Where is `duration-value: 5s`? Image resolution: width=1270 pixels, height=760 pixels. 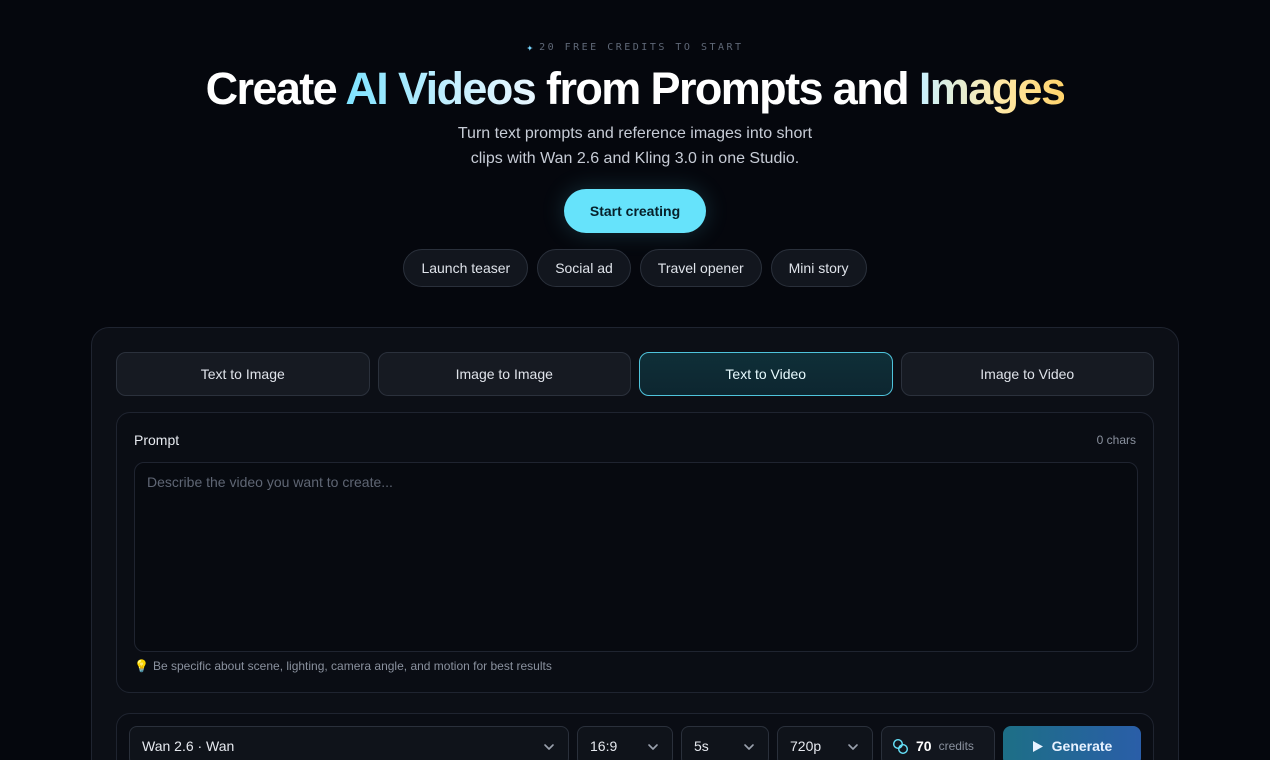 duration-value: 5s is located at coordinates (701, 746).